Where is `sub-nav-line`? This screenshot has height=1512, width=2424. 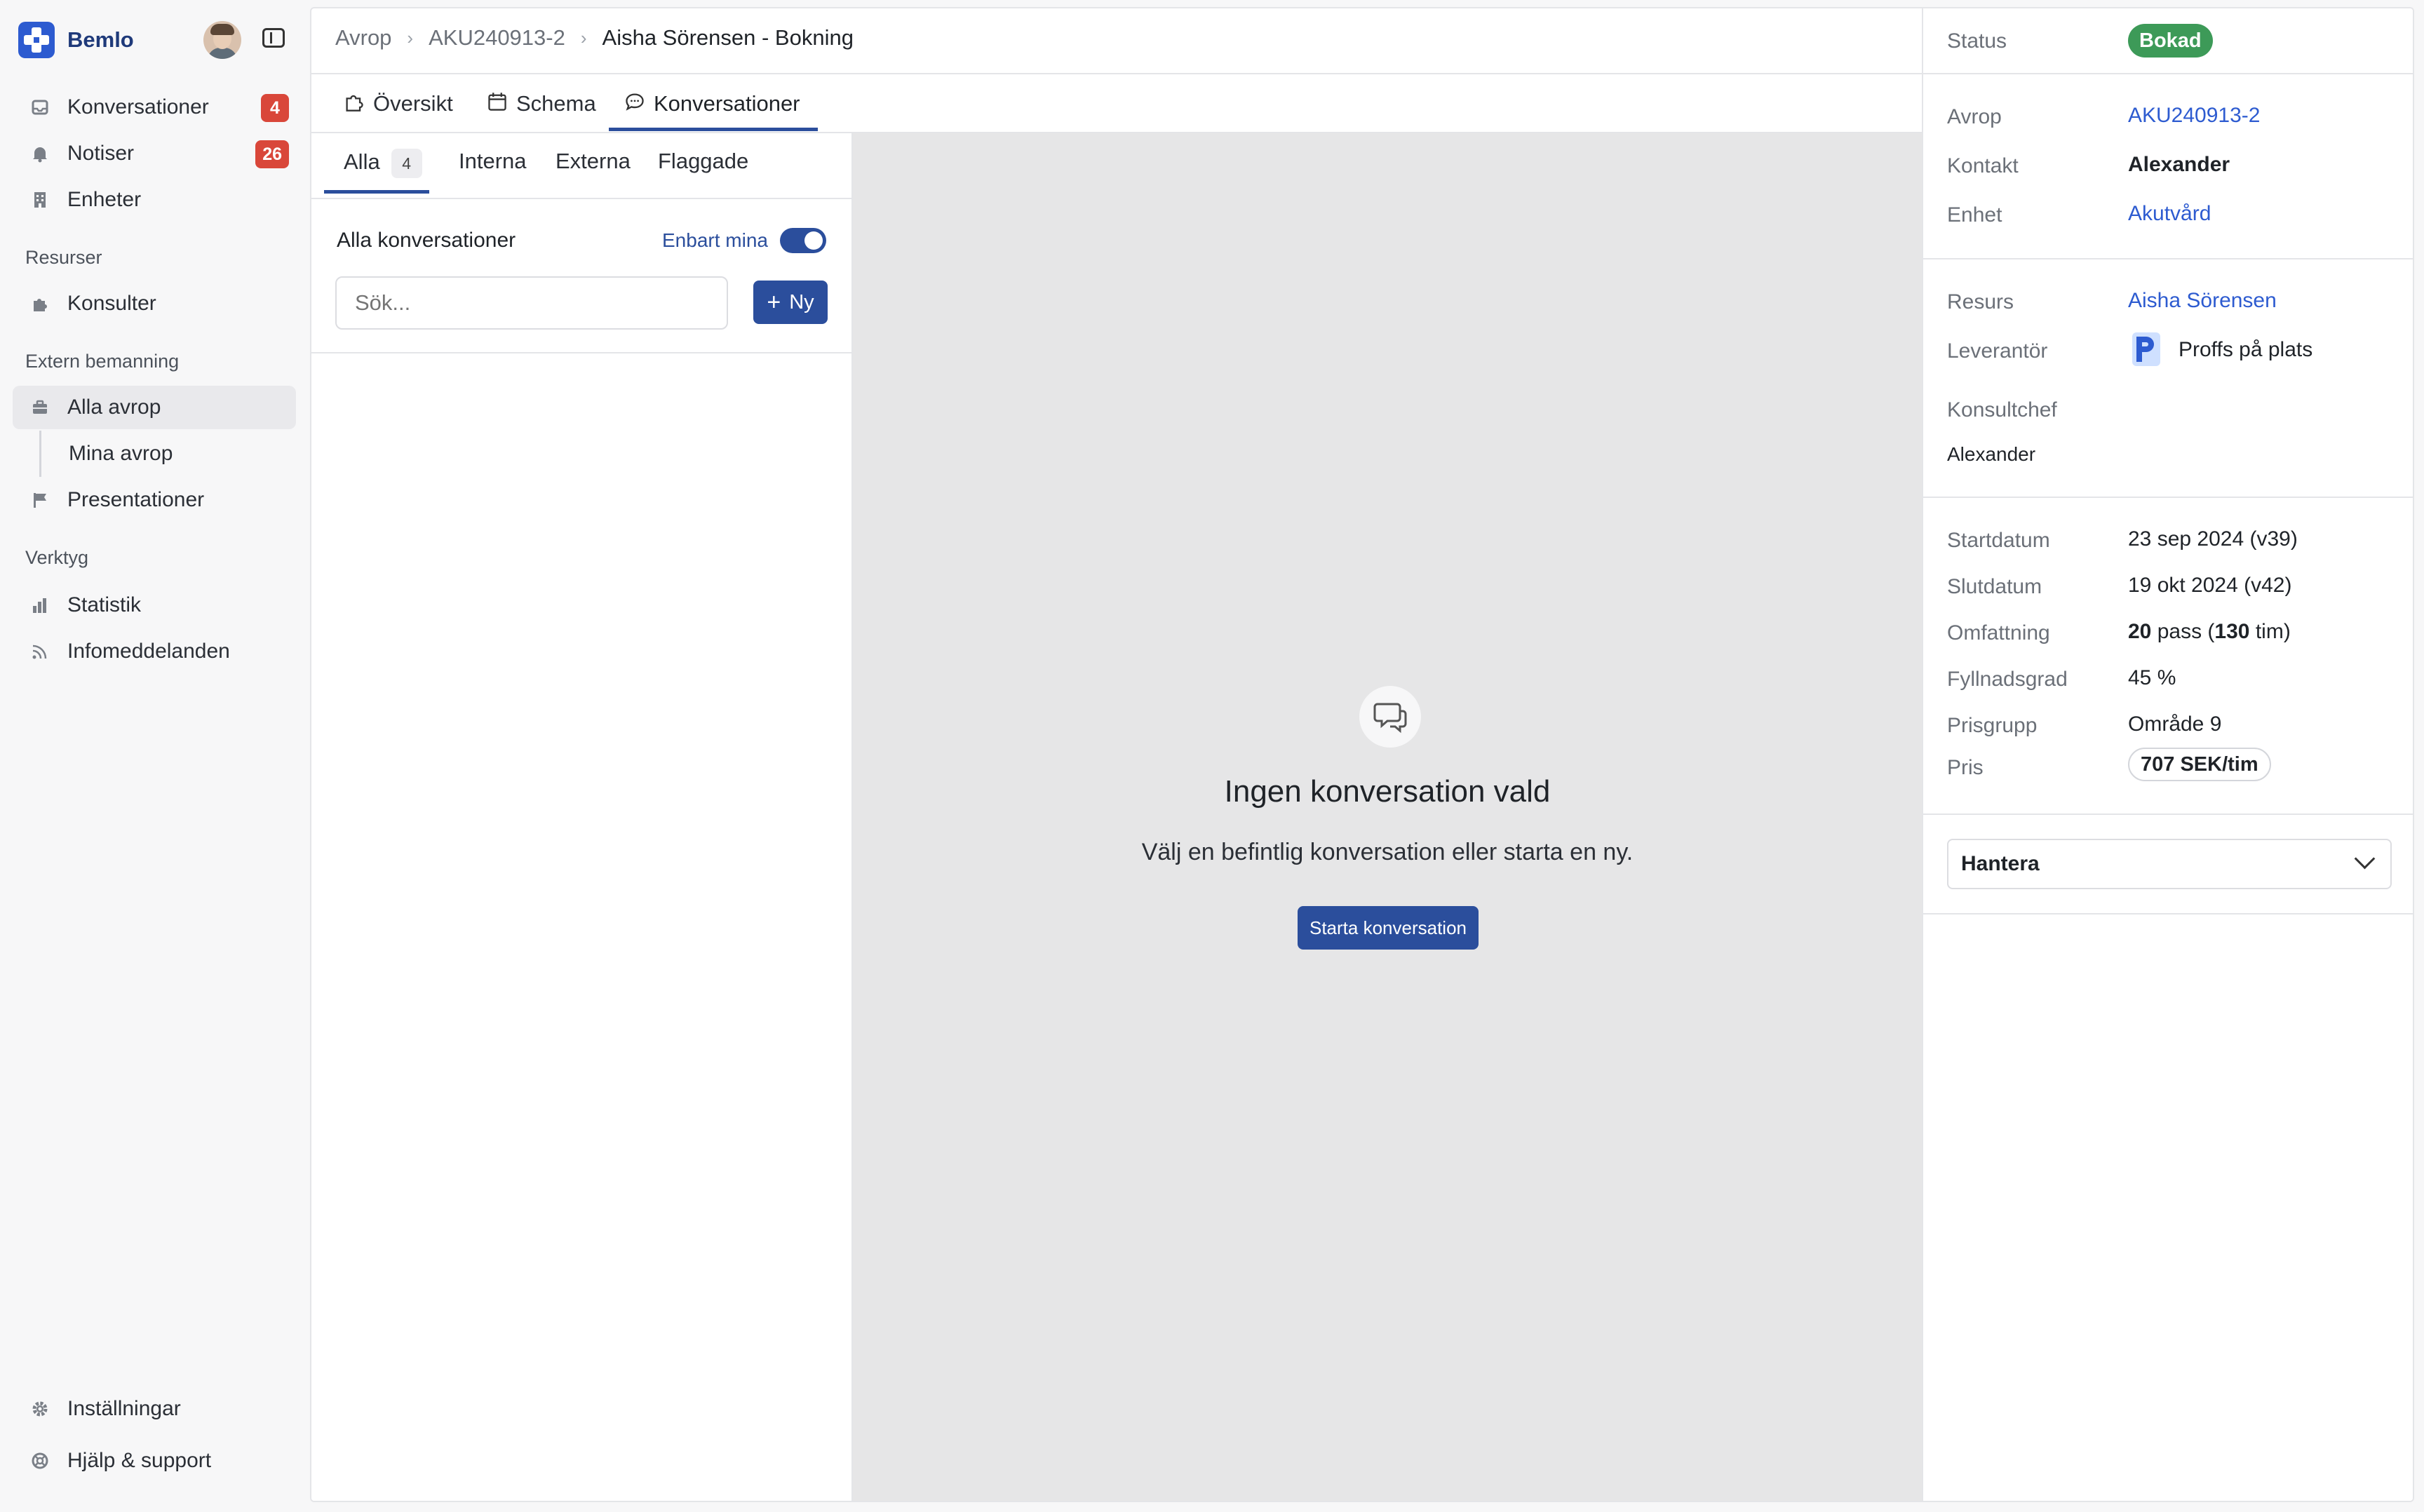
sub-nav-line is located at coordinates (40, 454).